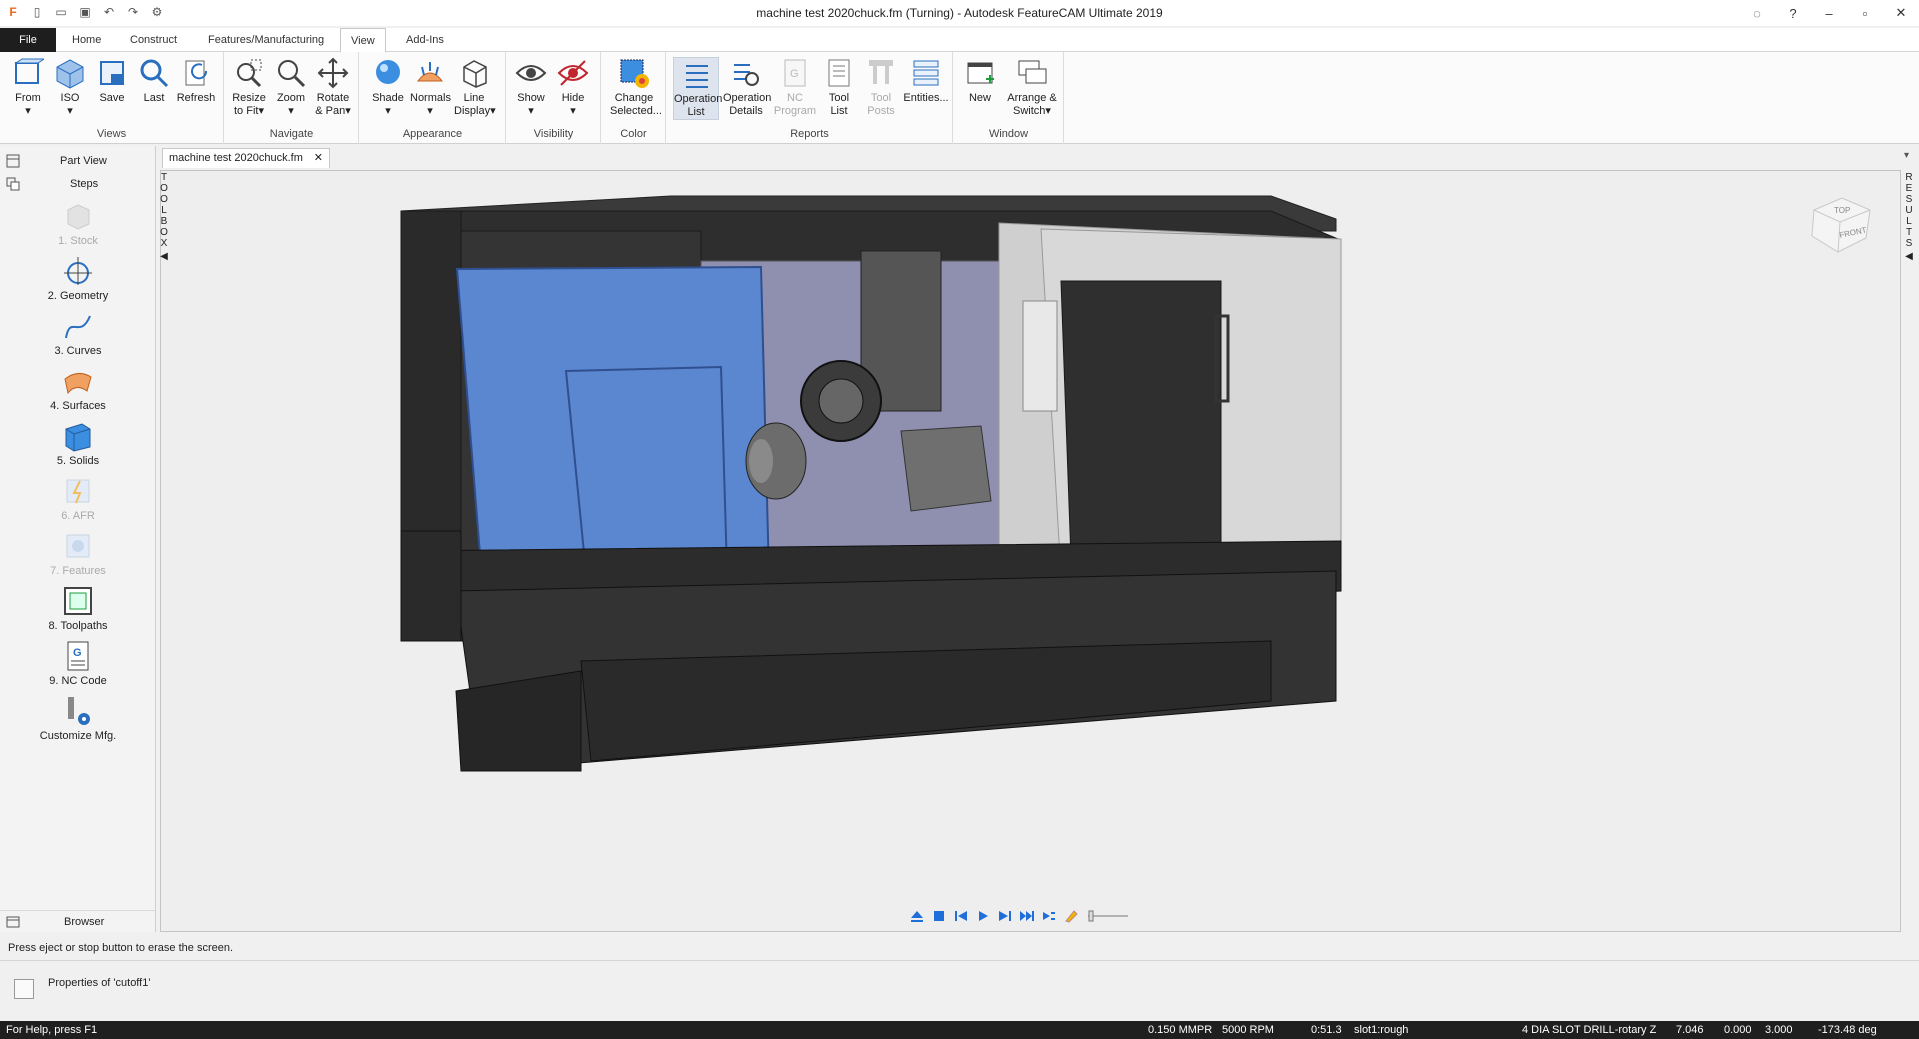 The width and height of the screenshot is (1919, 1039). What do you see at coordinates (112, 81) in the screenshot?
I see `save-view-button: Save` at bounding box center [112, 81].